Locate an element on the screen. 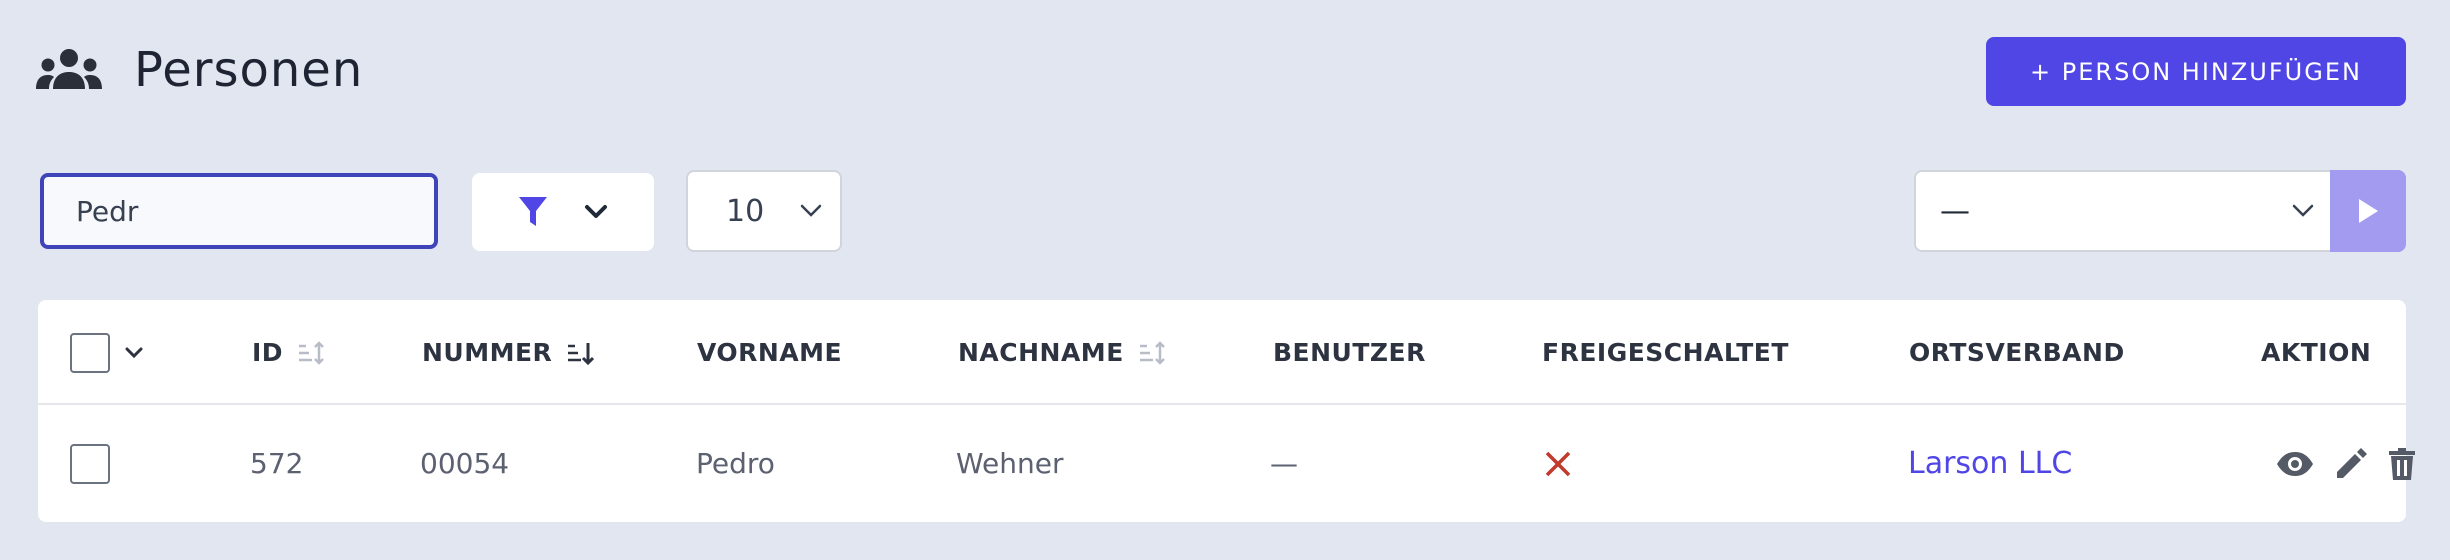 The image size is (2450, 560). page-title: Personen is located at coordinates (249, 70).